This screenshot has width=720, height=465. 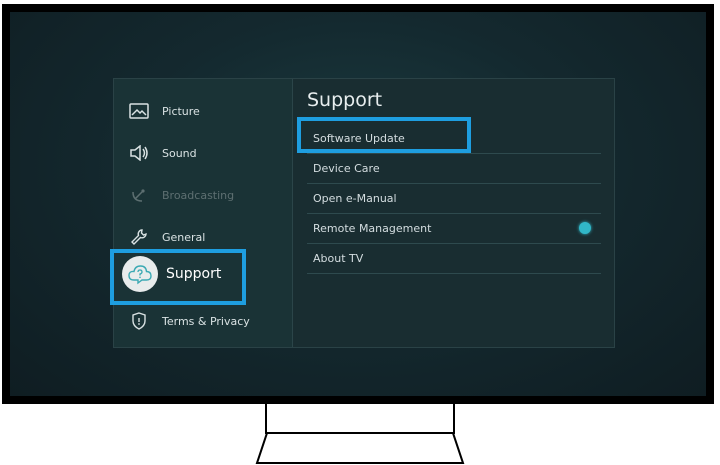 What do you see at coordinates (585, 228) in the screenshot?
I see `status-indicator-dot` at bounding box center [585, 228].